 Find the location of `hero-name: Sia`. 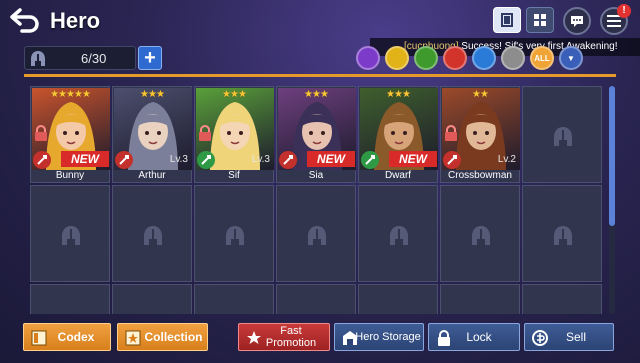

hero-name: Sia is located at coordinates (316, 175).